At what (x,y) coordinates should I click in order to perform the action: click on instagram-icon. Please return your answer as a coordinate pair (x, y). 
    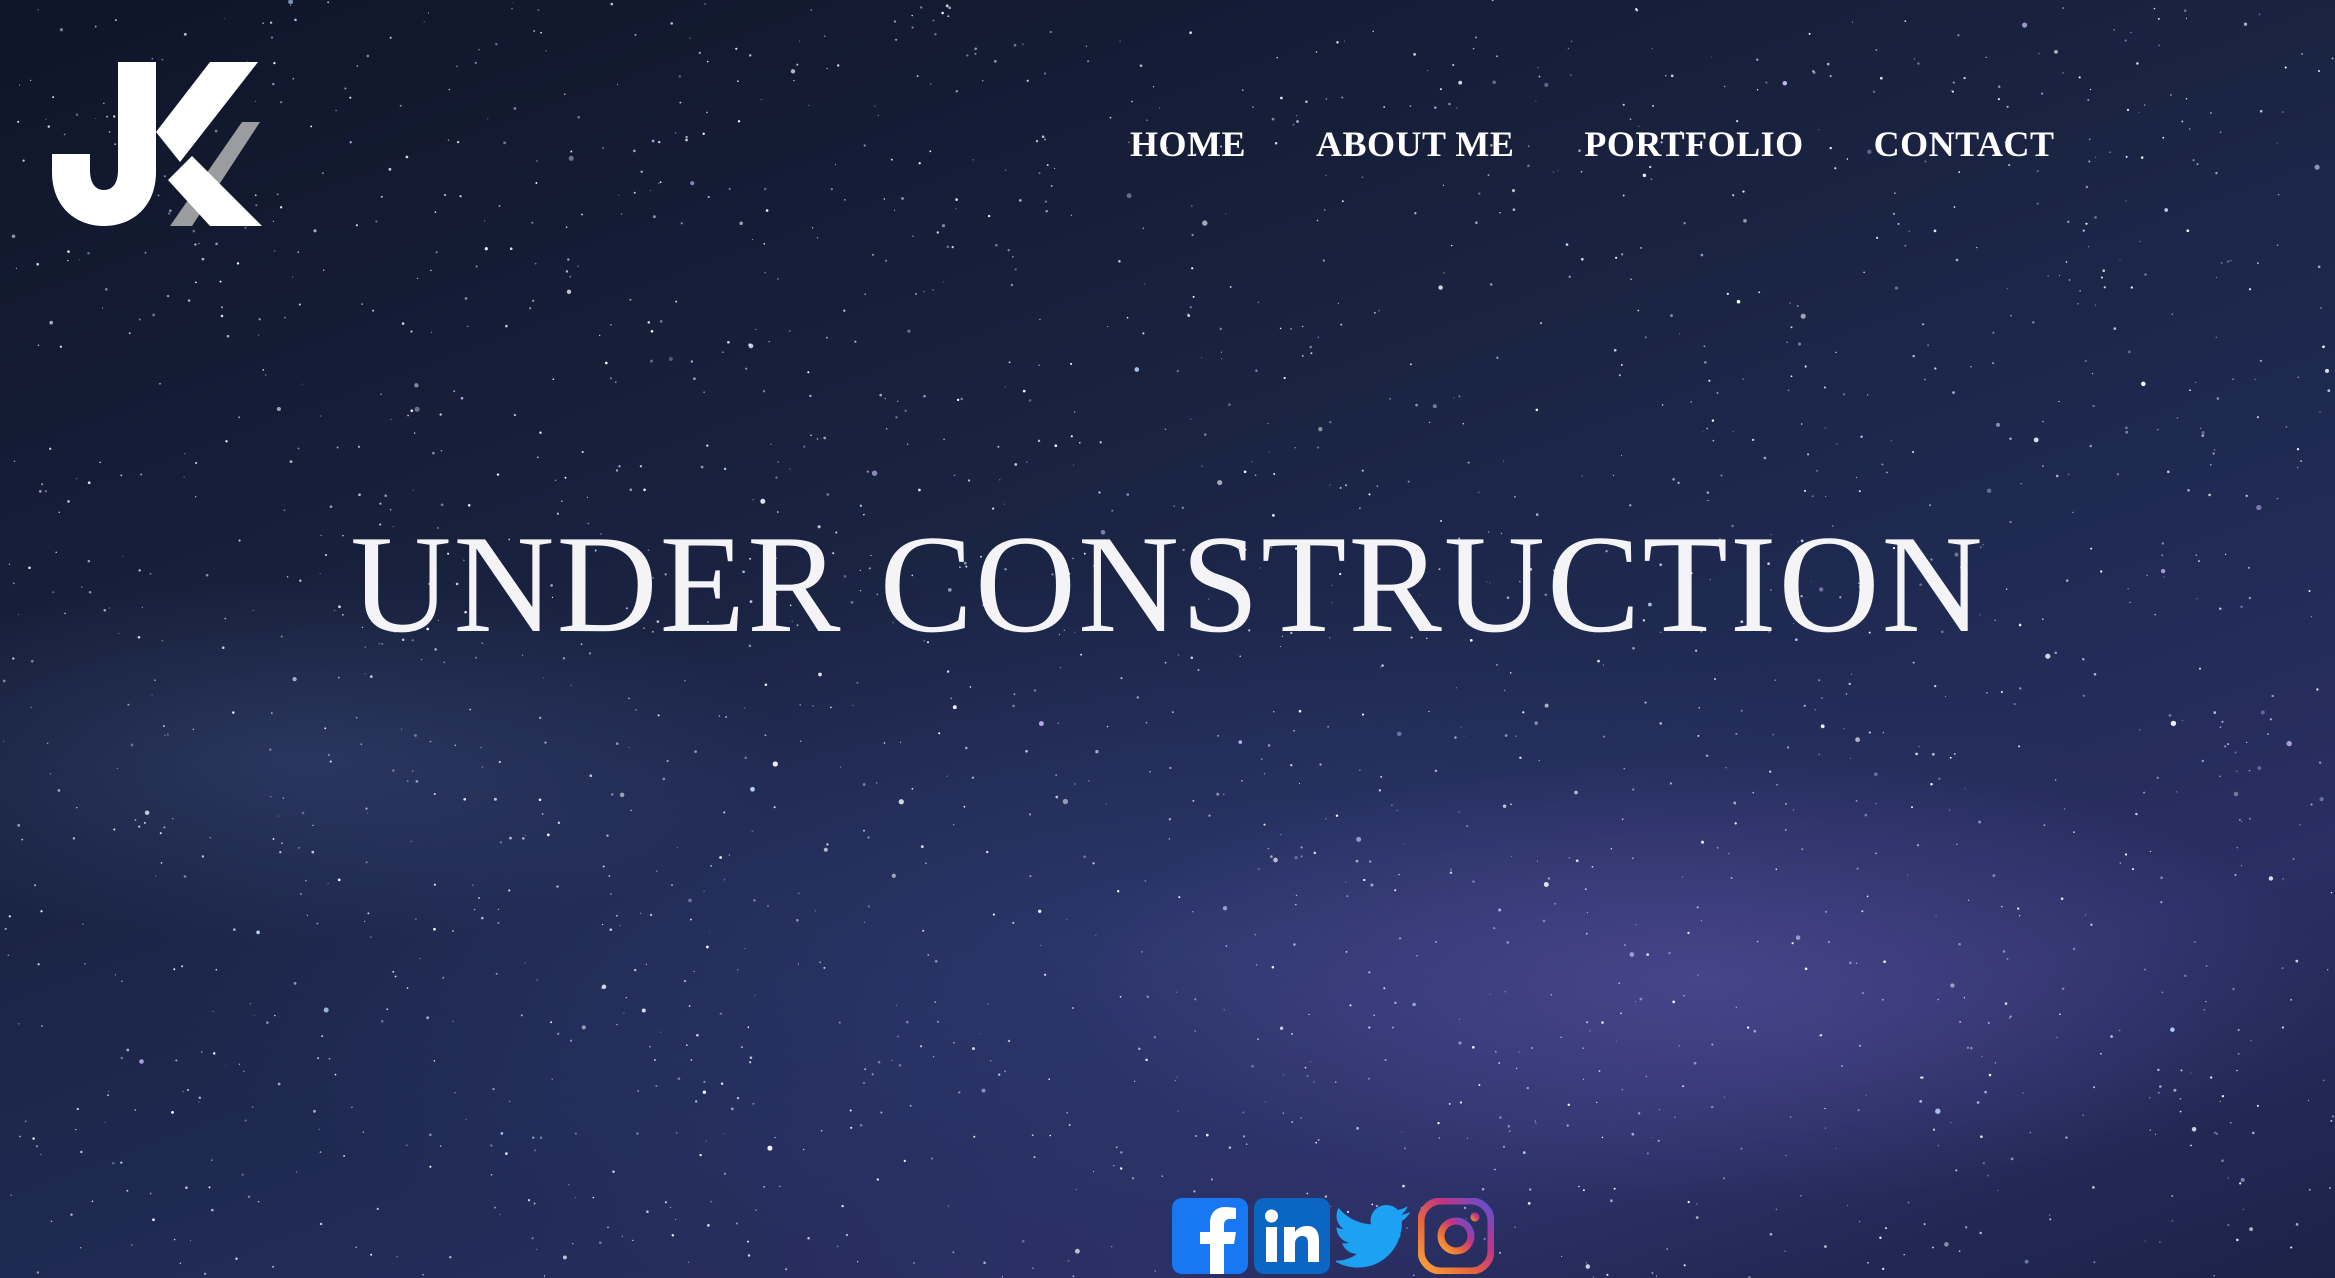
    Looking at the image, I should click on (1456, 1236).